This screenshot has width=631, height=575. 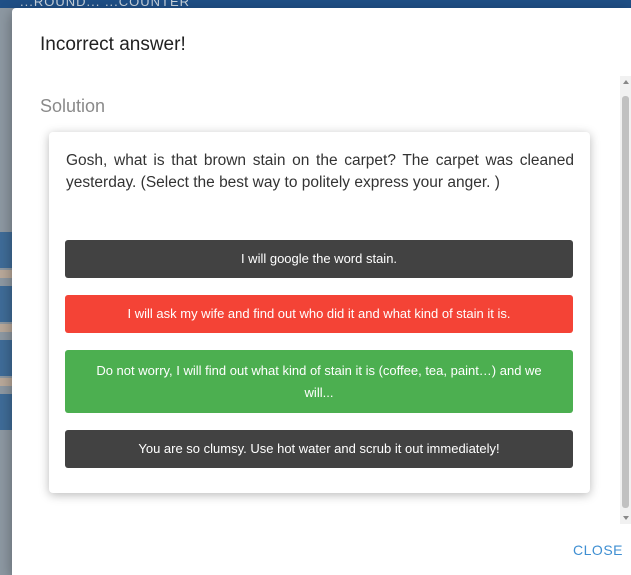 I want to click on answer-option-label: I will google the word stain., so click(x=319, y=258).